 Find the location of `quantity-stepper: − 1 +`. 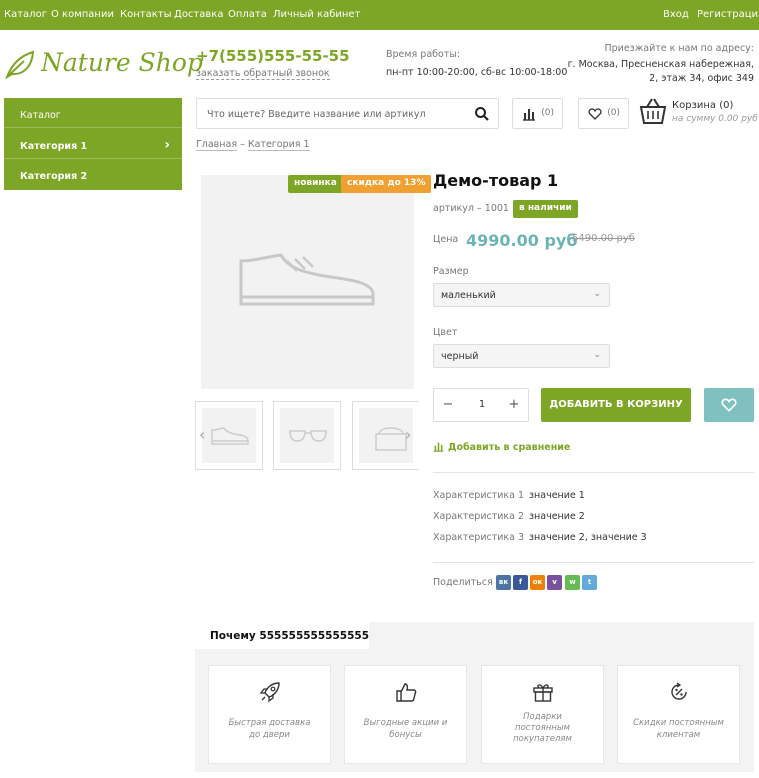

quantity-stepper: − 1 + is located at coordinates (481, 405).